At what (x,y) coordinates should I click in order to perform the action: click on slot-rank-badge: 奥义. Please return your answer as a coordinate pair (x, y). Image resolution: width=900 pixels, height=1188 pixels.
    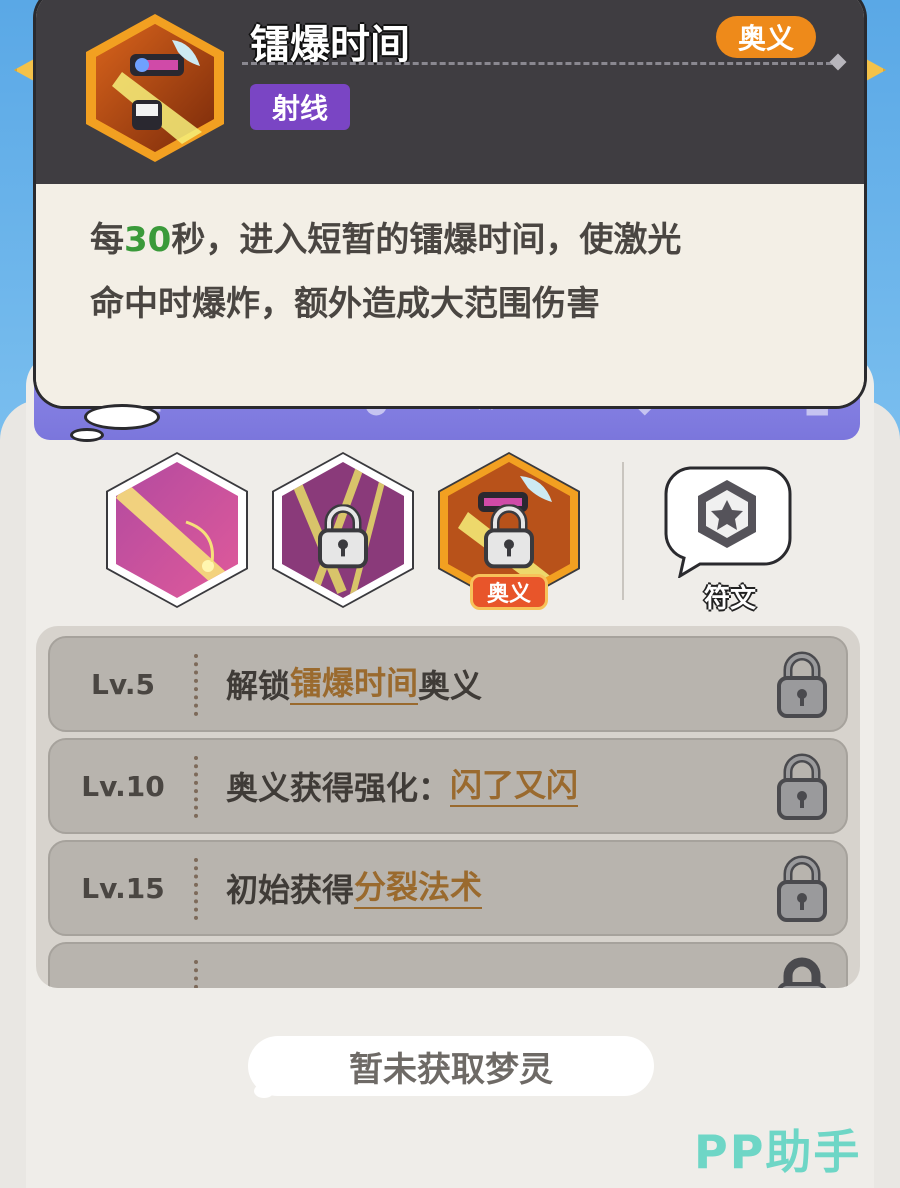
    Looking at the image, I should click on (509, 592).